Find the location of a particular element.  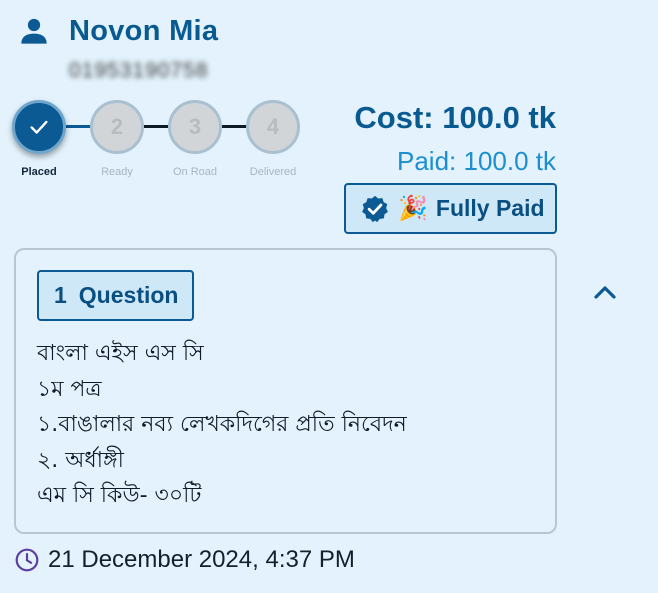

question-line: ২. অর্ধাঙ্গী is located at coordinates (80, 460).